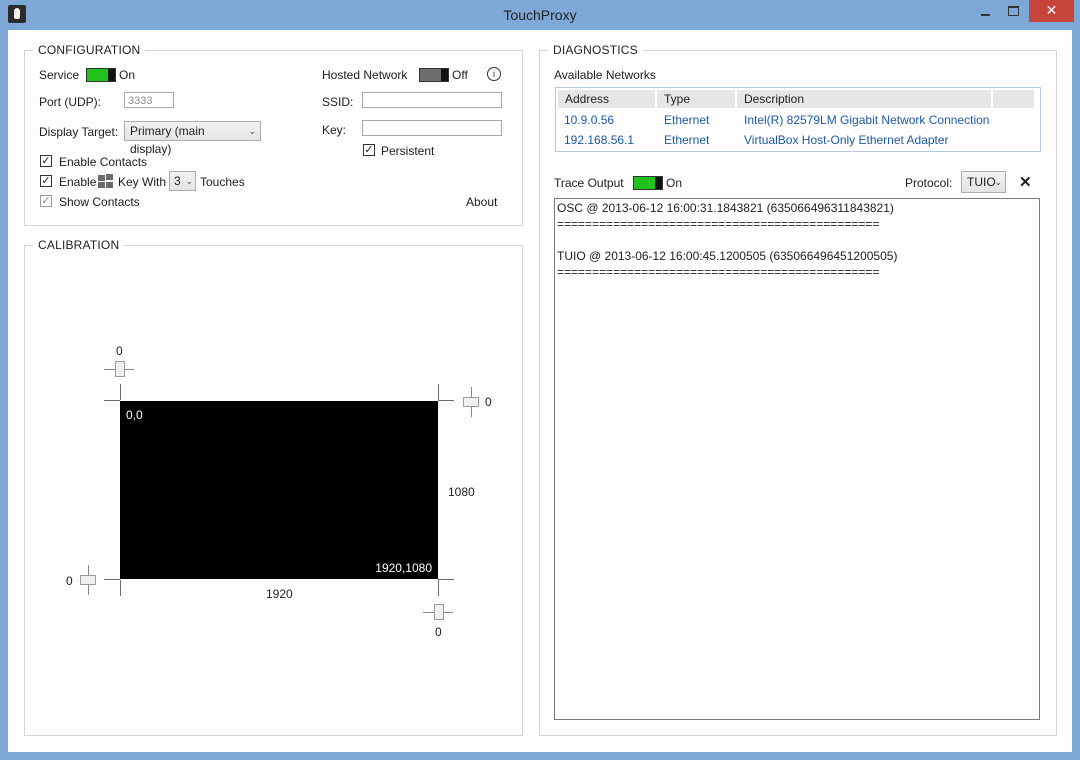  Describe the element at coordinates (334, 130) in the screenshot. I see `key-label: Key:` at that location.